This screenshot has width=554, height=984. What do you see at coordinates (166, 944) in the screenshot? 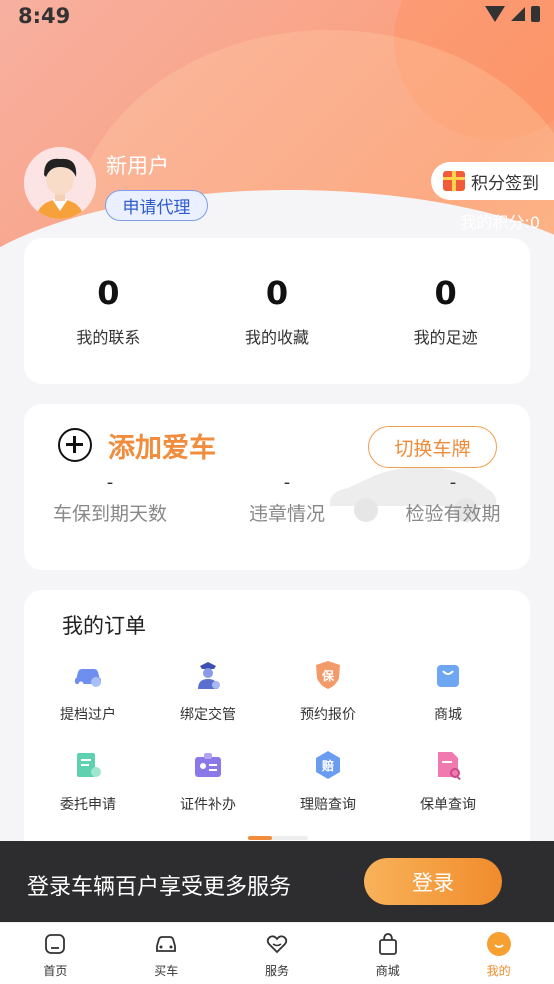
I see `car-icon` at bounding box center [166, 944].